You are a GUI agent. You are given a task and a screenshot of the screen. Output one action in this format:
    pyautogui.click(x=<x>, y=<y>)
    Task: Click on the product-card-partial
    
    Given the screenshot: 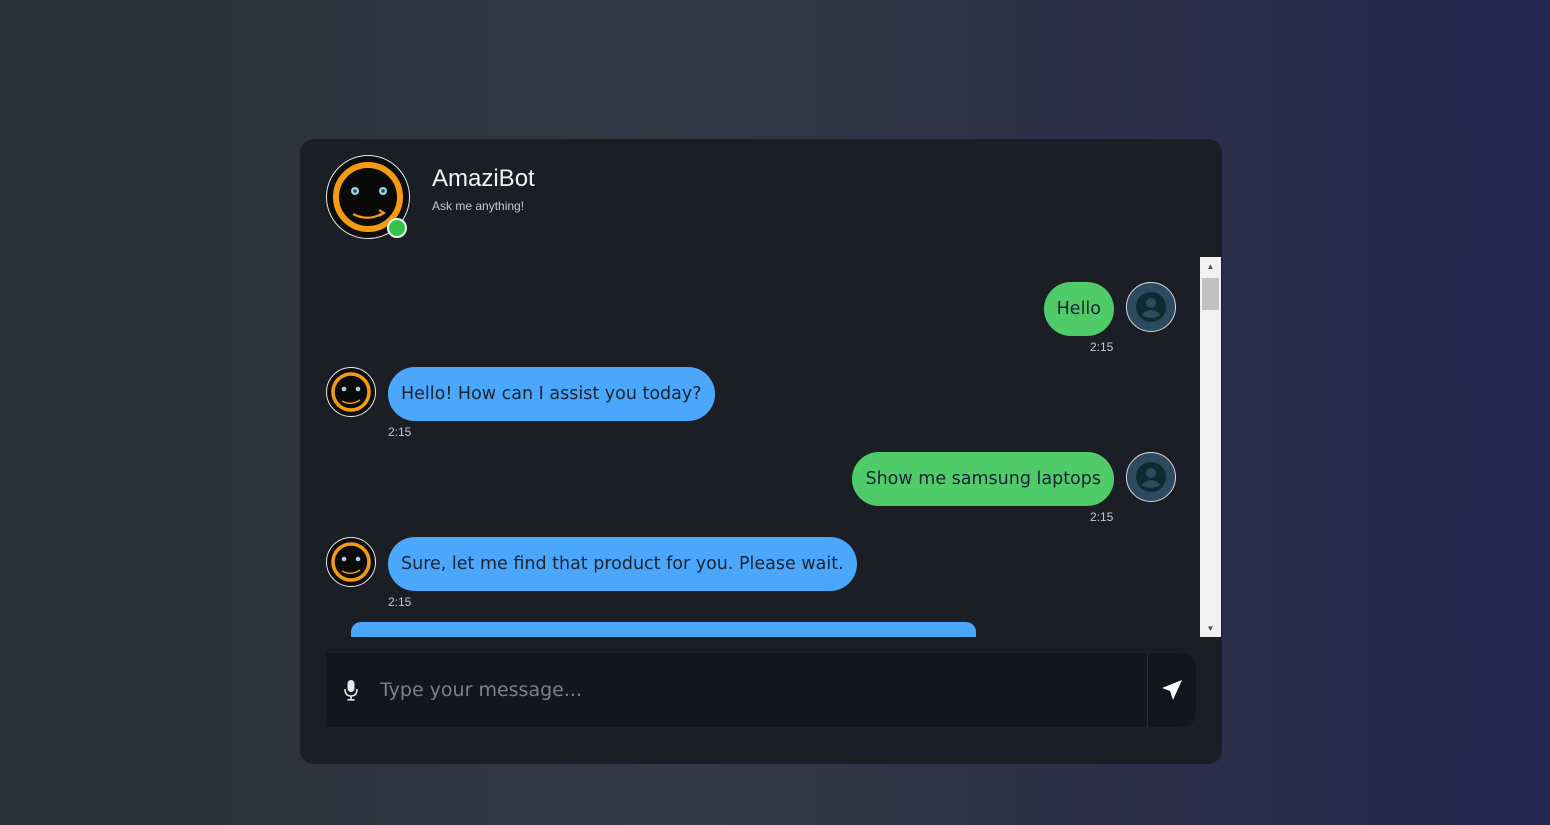 What is the action you would take?
    pyautogui.click(x=663, y=629)
    